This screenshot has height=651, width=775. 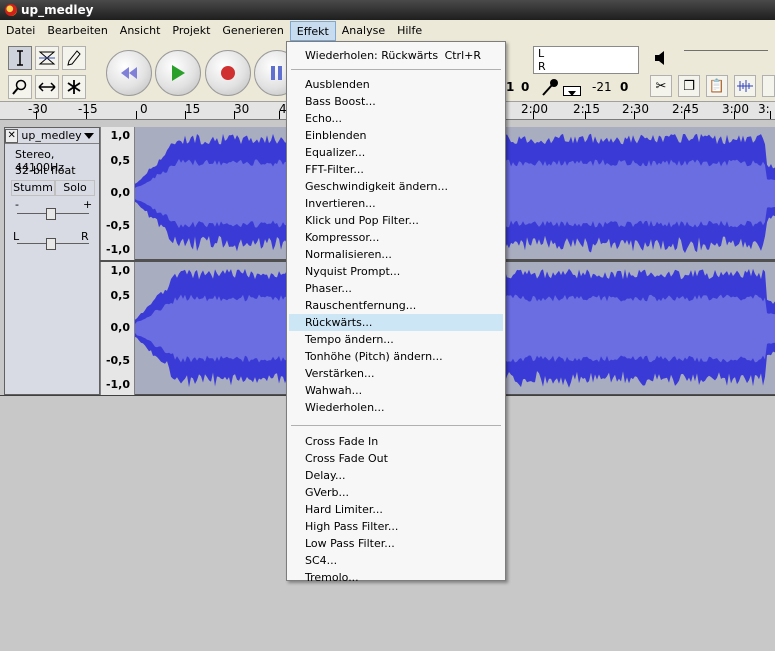 I want to click on ruler-tick-label: -15, so click(x=88, y=109).